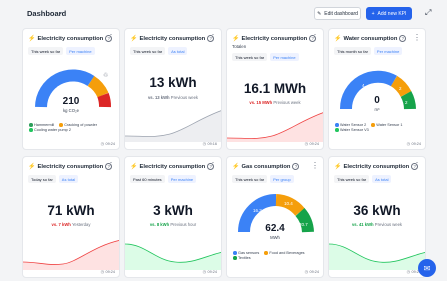 The width and height of the screenshot is (447, 281). I want to click on legend-item: Gas sensors, so click(246, 253).